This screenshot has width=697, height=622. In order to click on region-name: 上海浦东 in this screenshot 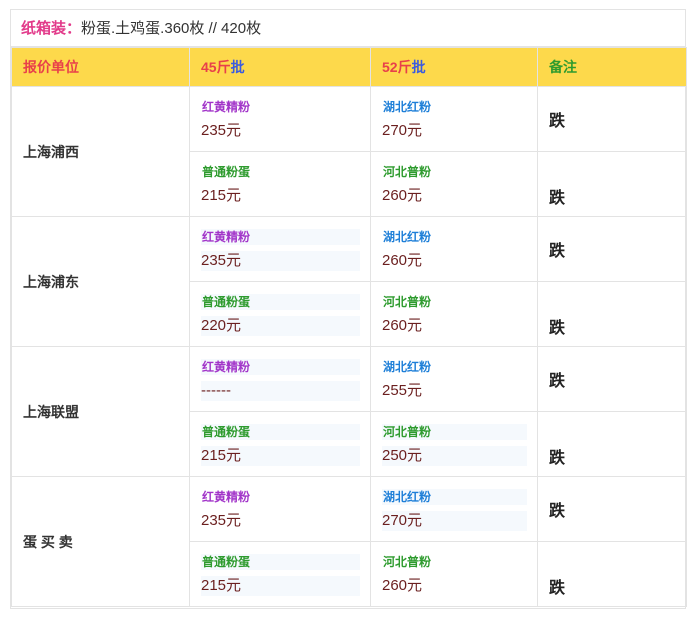, I will do `click(100, 281)`.